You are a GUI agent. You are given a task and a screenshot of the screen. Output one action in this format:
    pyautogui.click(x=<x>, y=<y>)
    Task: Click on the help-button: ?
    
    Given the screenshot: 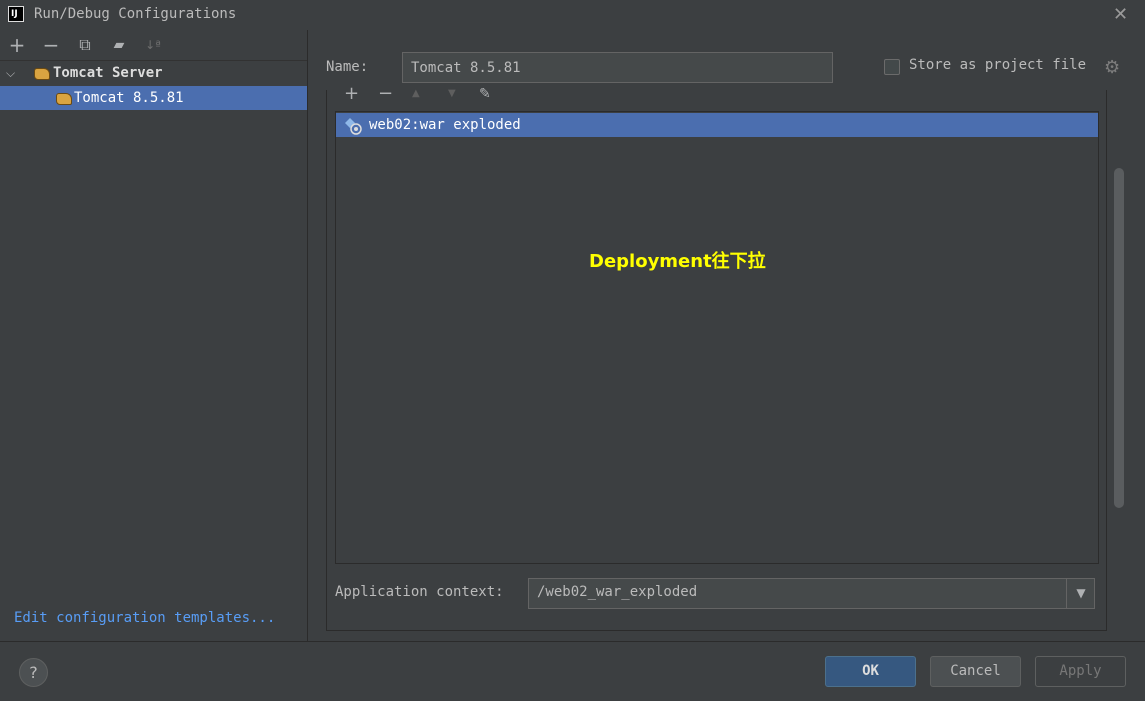 What is the action you would take?
    pyautogui.click(x=33, y=672)
    